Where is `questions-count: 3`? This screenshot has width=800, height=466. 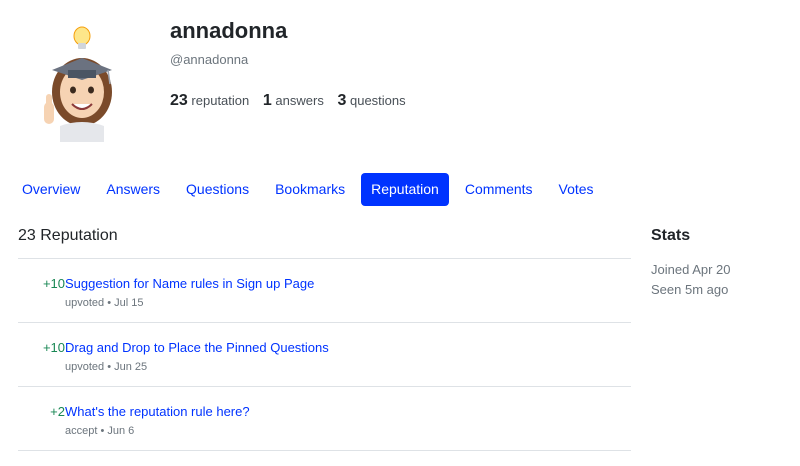 questions-count: 3 is located at coordinates (342, 100).